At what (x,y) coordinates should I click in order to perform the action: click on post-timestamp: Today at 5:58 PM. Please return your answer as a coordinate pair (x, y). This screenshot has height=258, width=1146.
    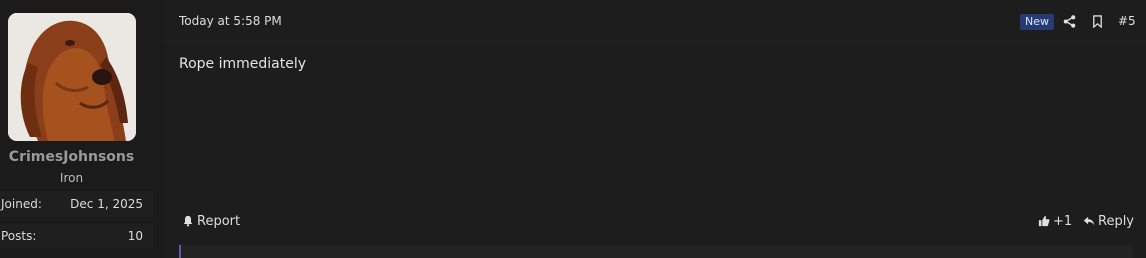
    Looking at the image, I should click on (230, 21).